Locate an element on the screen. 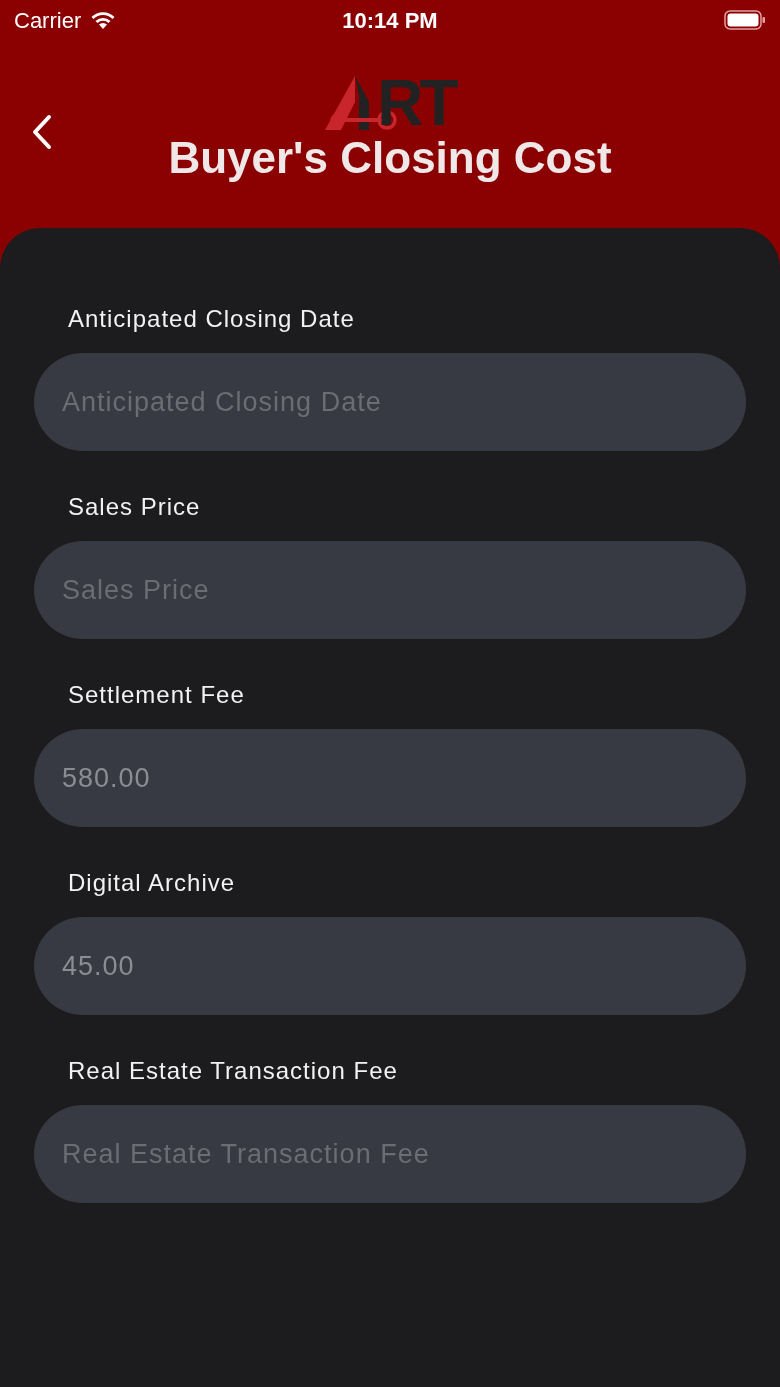  field-label: Settlement Fee is located at coordinates (156, 695).